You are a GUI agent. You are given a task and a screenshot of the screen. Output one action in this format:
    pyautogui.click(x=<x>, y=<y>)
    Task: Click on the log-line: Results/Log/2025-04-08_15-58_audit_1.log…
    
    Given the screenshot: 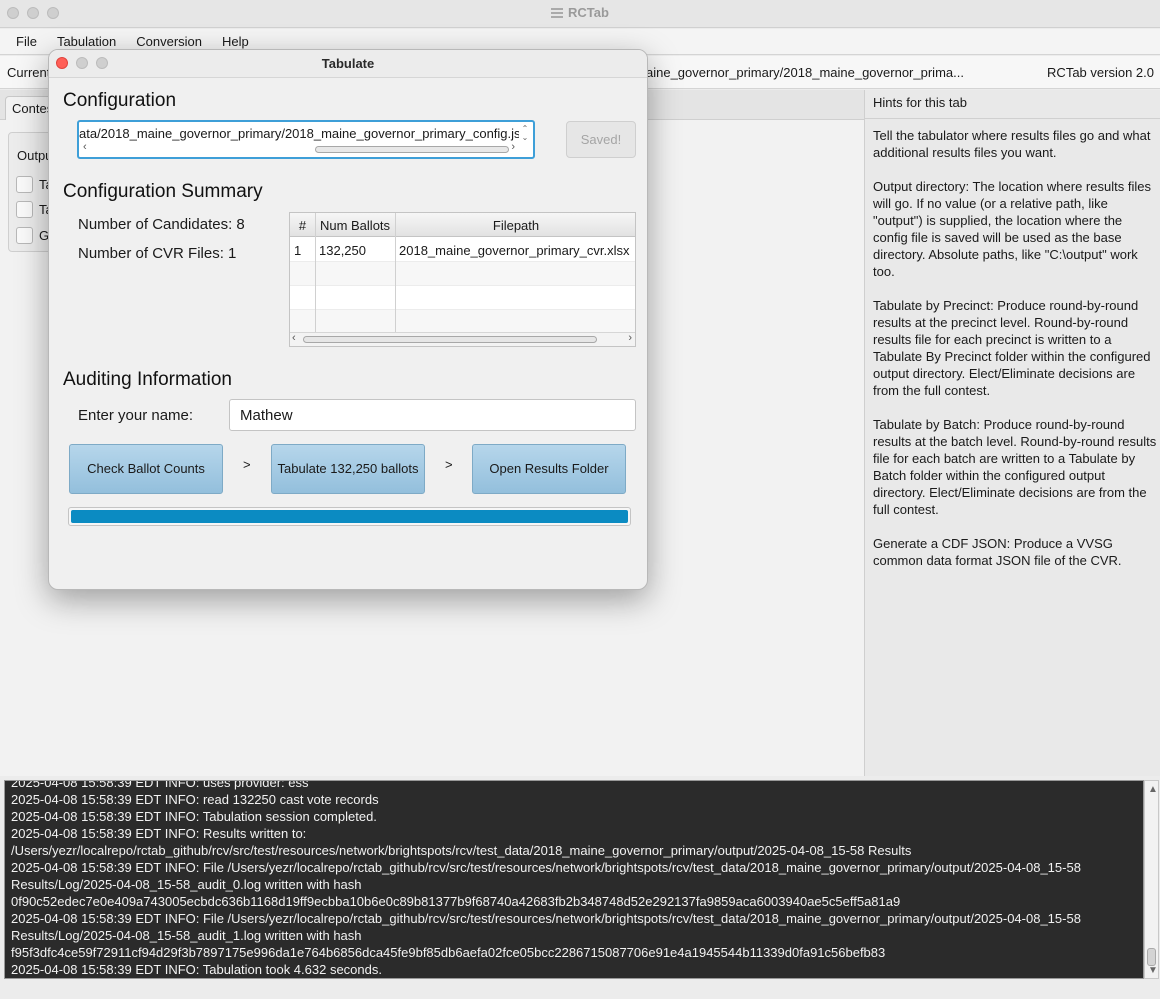 What is the action you would take?
    pyautogui.click(x=186, y=935)
    